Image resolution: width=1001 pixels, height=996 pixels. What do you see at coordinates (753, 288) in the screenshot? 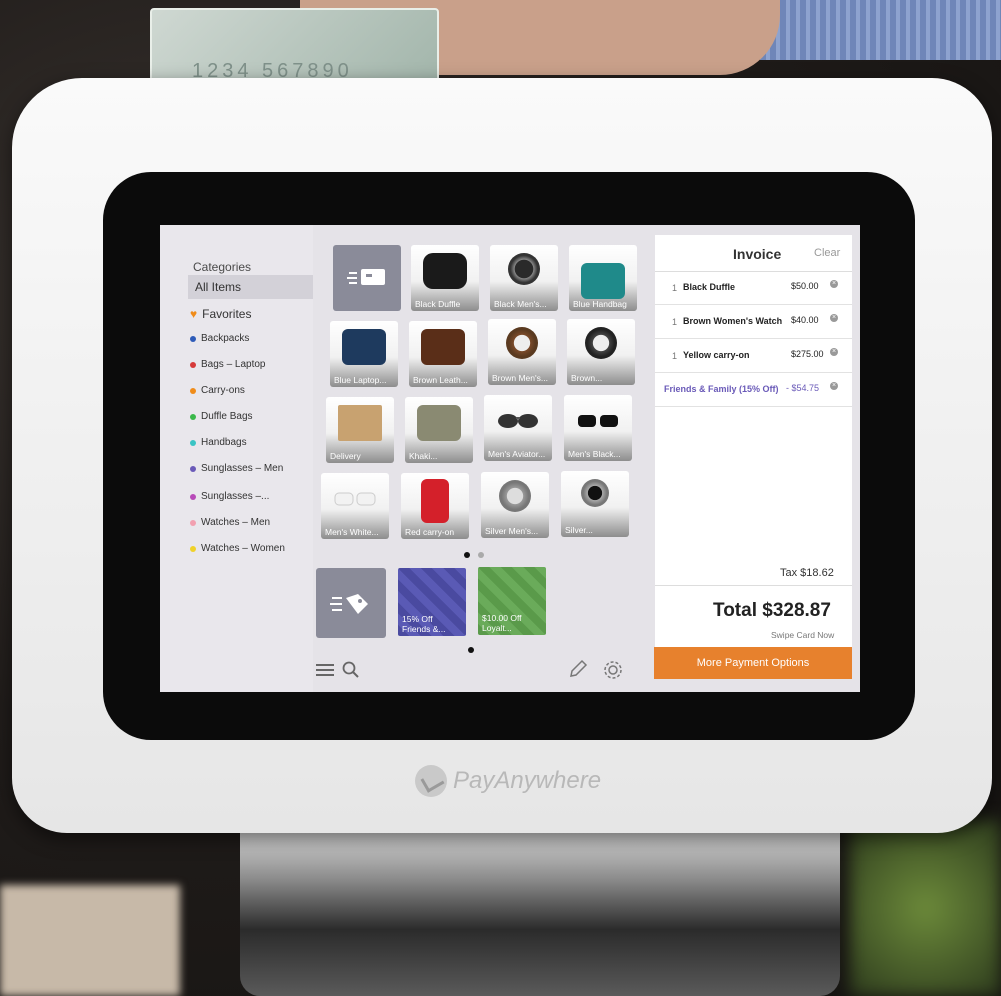
I see `invoice-line: 1 Black Duffle $50.00 ×` at bounding box center [753, 288].